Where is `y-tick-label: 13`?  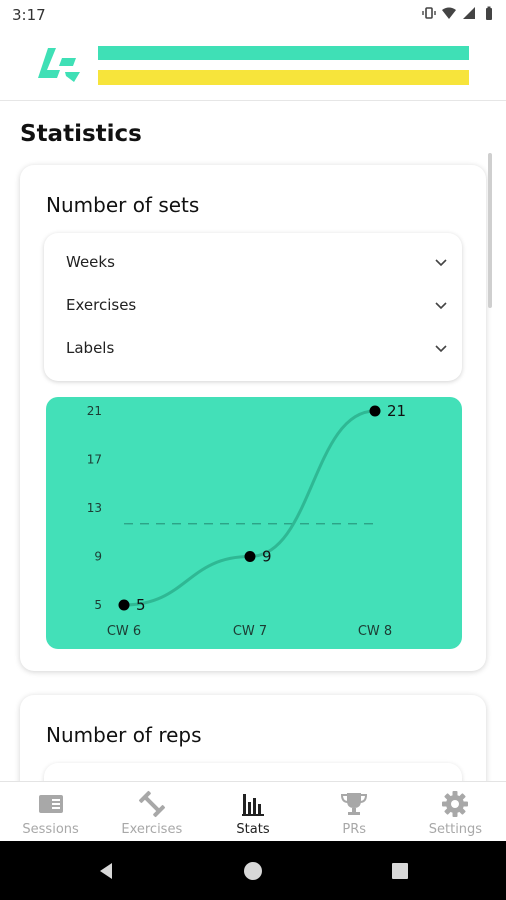 y-tick-label: 13 is located at coordinates (94, 508).